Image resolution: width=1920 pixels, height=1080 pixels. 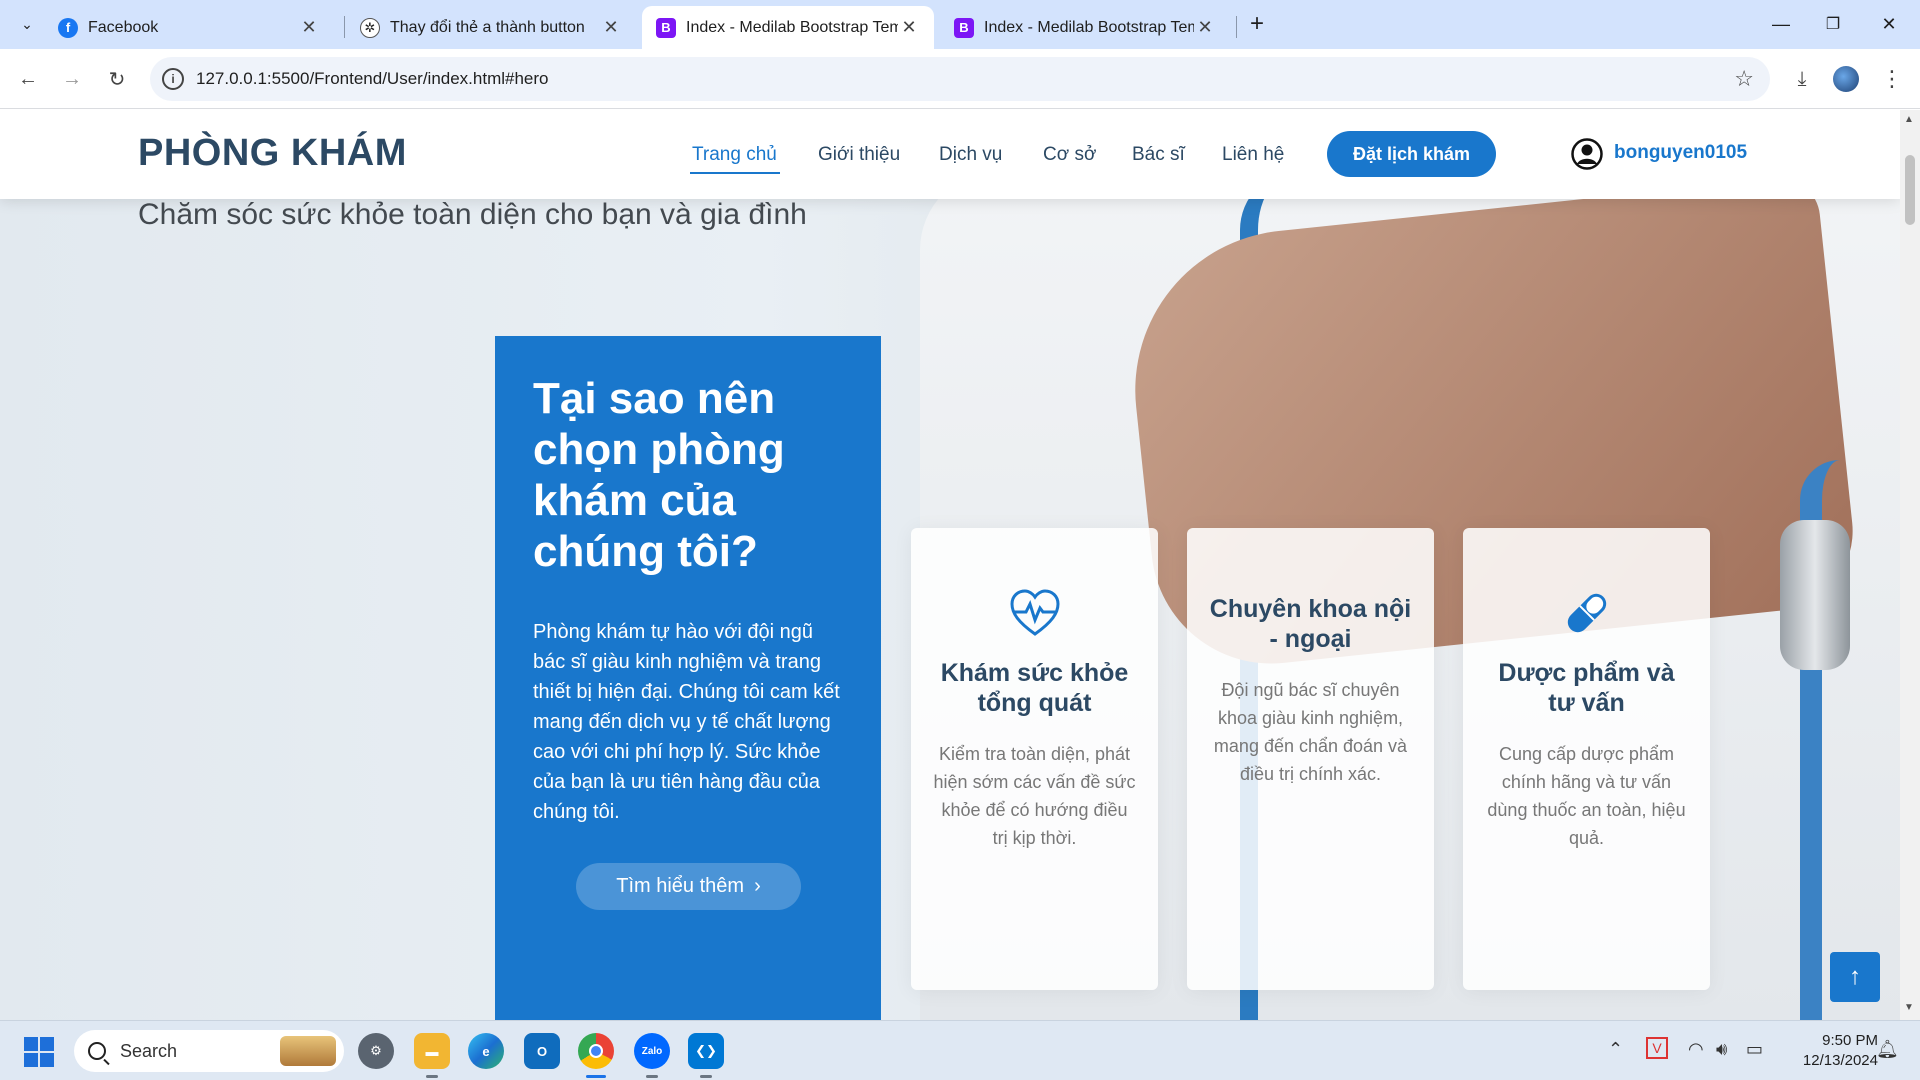 I want to click on scroll-down-arrow-icon: ▼, so click(x=1909, y=1007).